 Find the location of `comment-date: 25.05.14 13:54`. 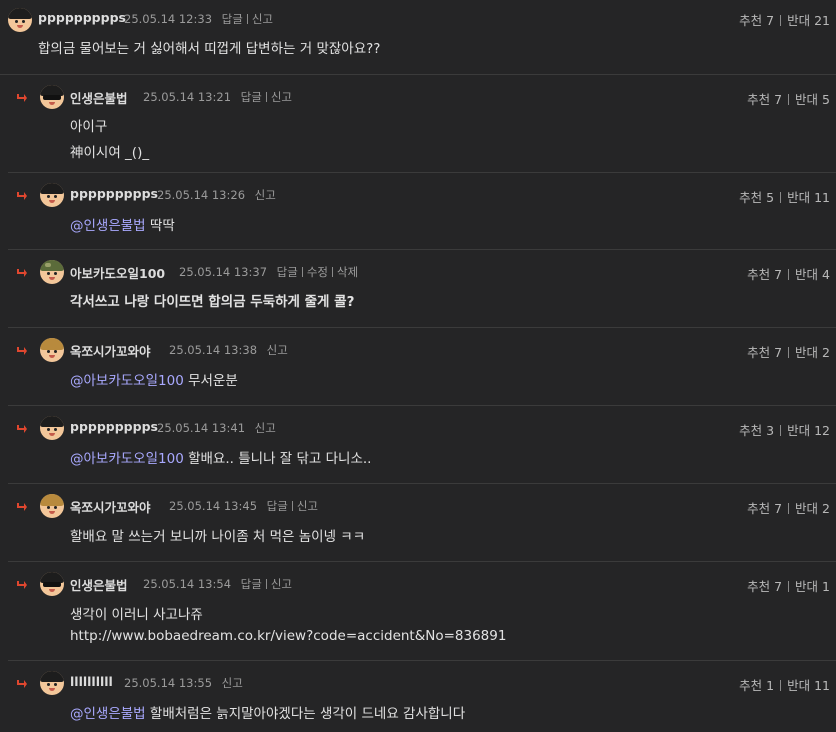

comment-date: 25.05.14 13:54 is located at coordinates (187, 584).